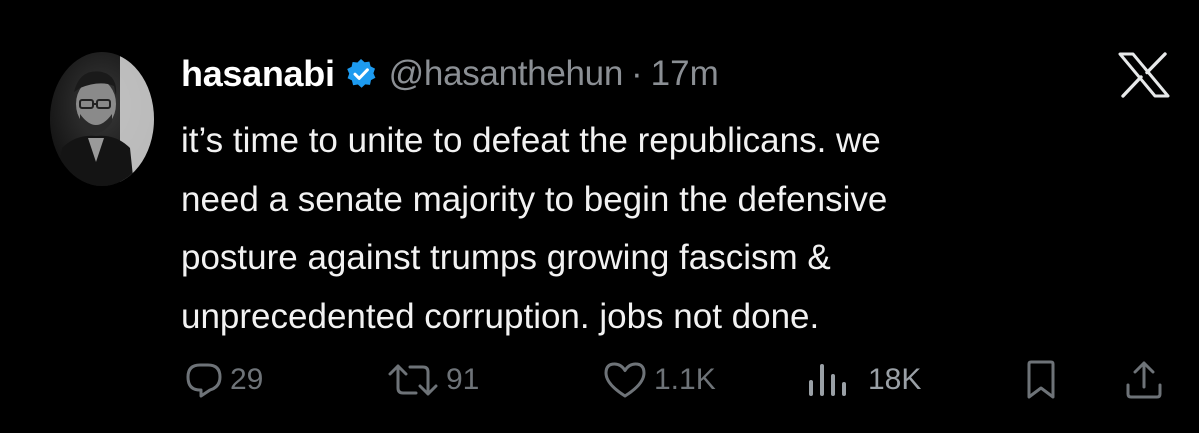 Image resolution: width=1199 pixels, height=433 pixels. What do you see at coordinates (506, 257) in the screenshot?
I see `tweet-text-line: posture against trumps growing fascism &` at bounding box center [506, 257].